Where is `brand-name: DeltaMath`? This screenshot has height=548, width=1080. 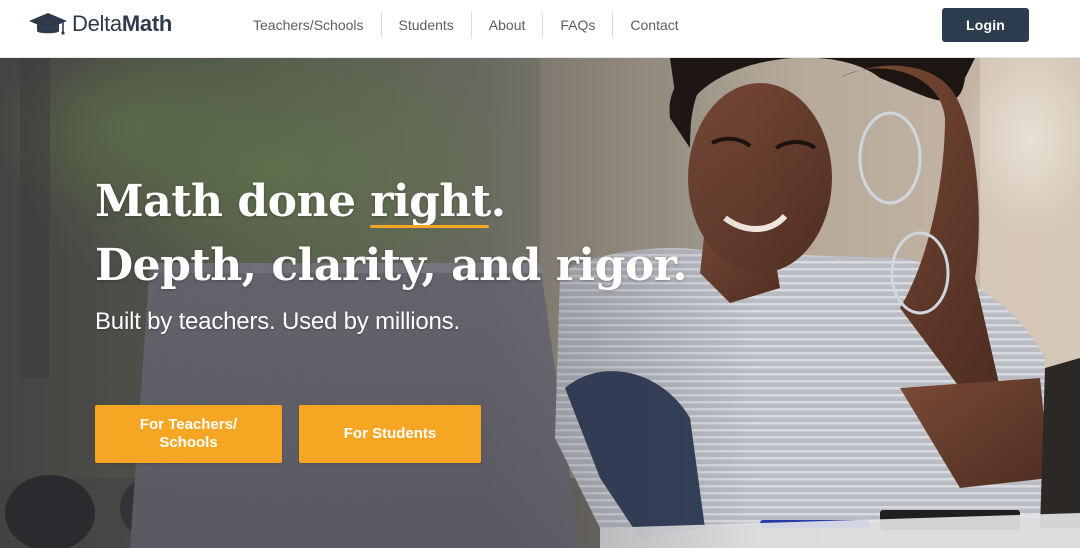 brand-name: DeltaMath is located at coordinates (122, 24).